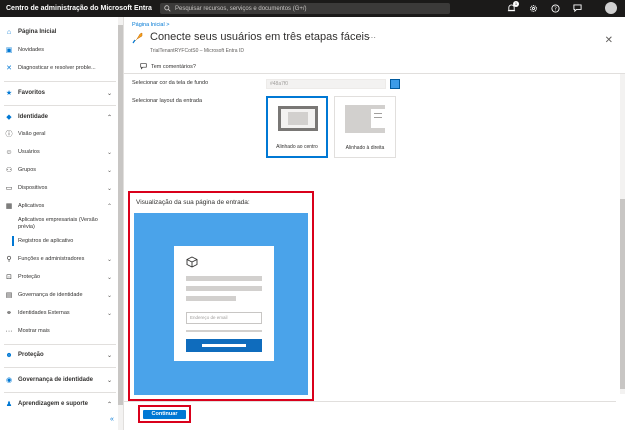  What do you see at coordinates (297, 127) in the screenshot?
I see `layout-center-option: Alinhado ao centro` at bounding box center [297, 127].